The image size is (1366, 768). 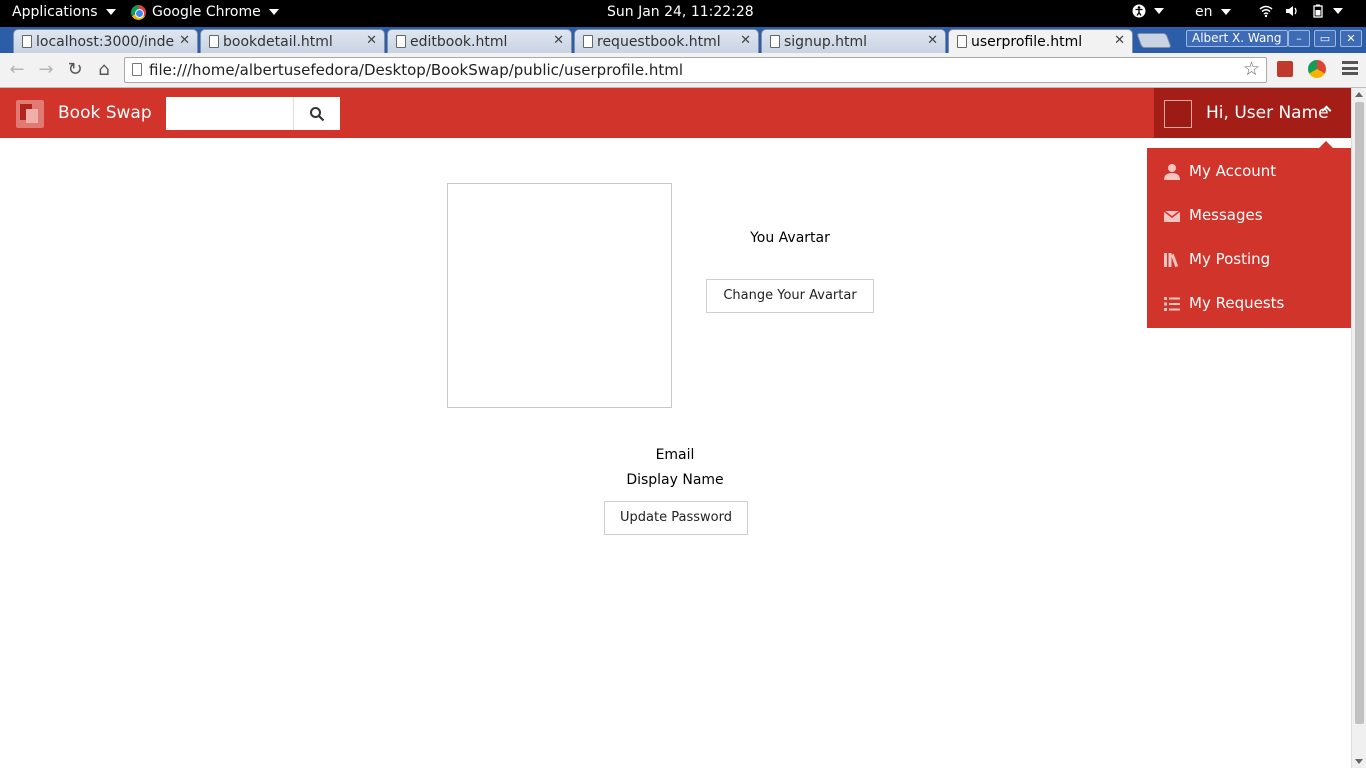 I want to click on back-arrow-icon: ←, so click(x=17, y=70).